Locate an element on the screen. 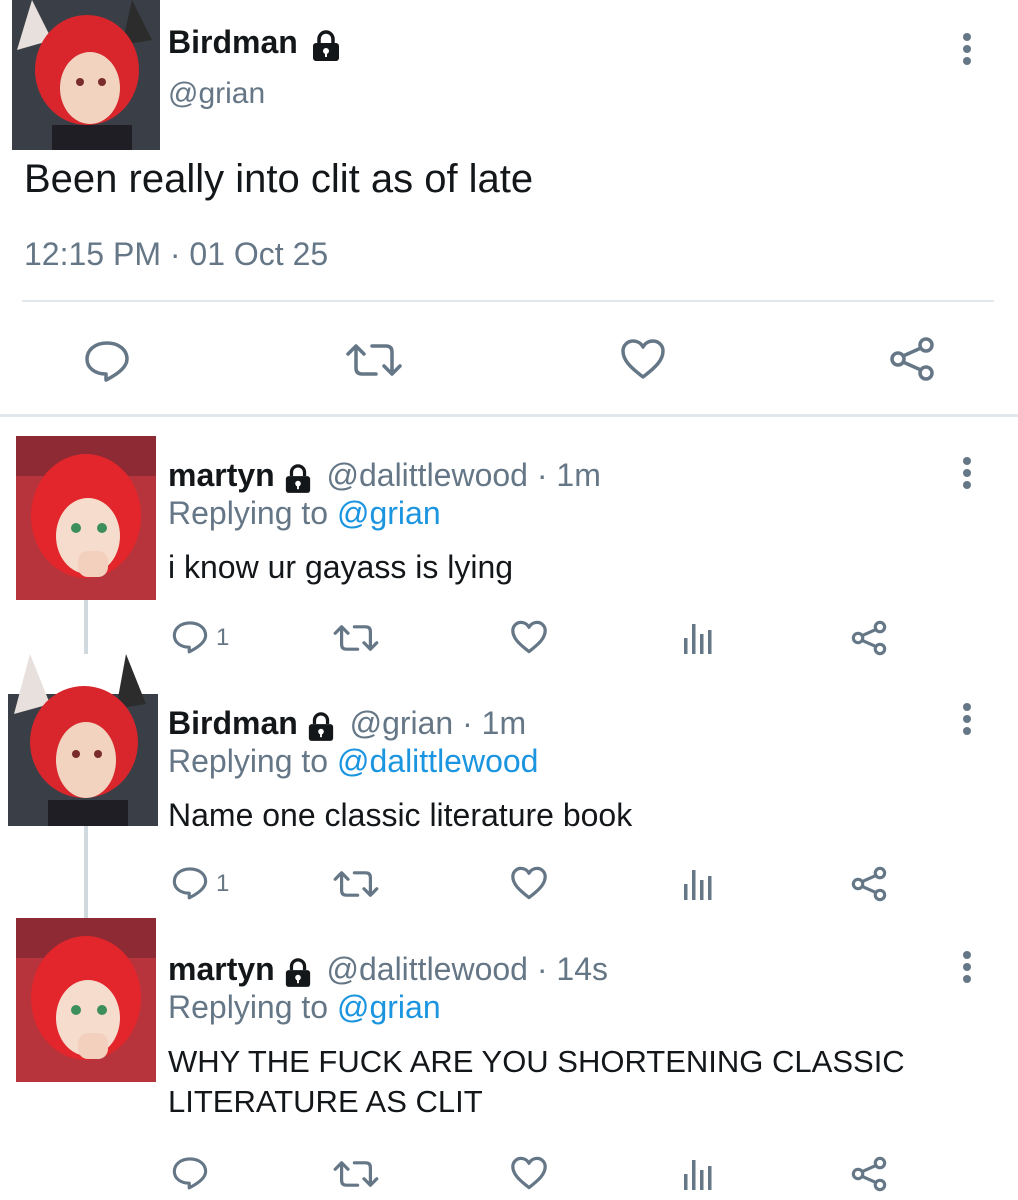  reply-text-line-2: LITERATURE AS CLIT is located at coordinates (325, 1101).